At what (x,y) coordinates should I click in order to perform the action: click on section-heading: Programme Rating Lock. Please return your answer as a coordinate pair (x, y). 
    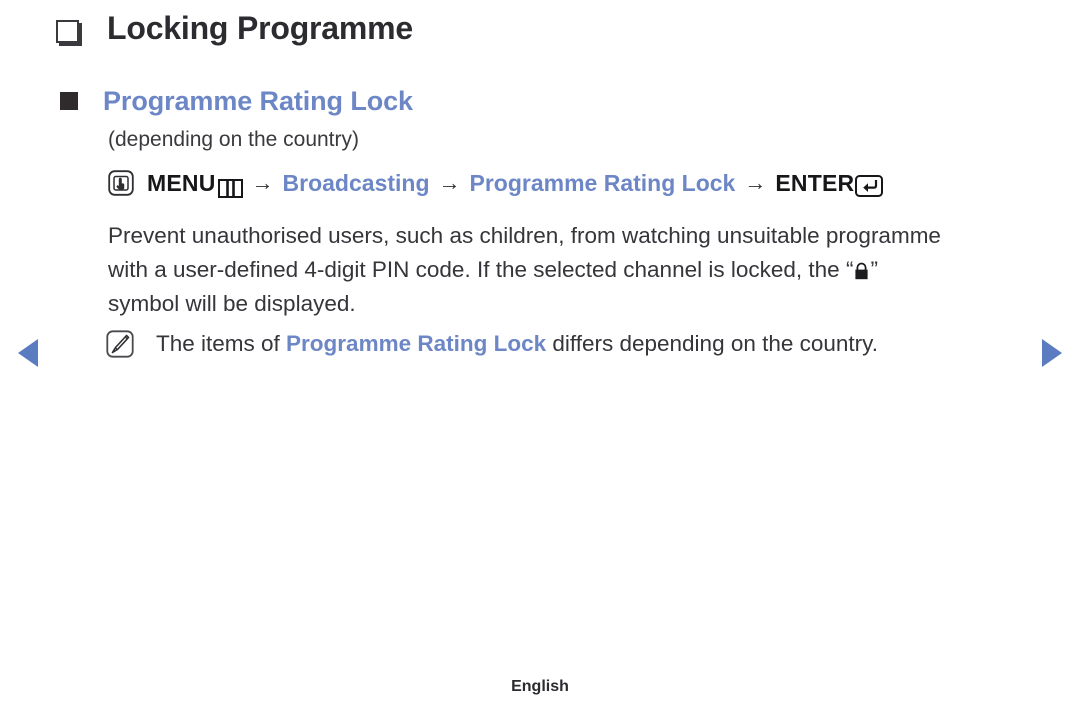
    Looking at the image, I should click on (236, 101).